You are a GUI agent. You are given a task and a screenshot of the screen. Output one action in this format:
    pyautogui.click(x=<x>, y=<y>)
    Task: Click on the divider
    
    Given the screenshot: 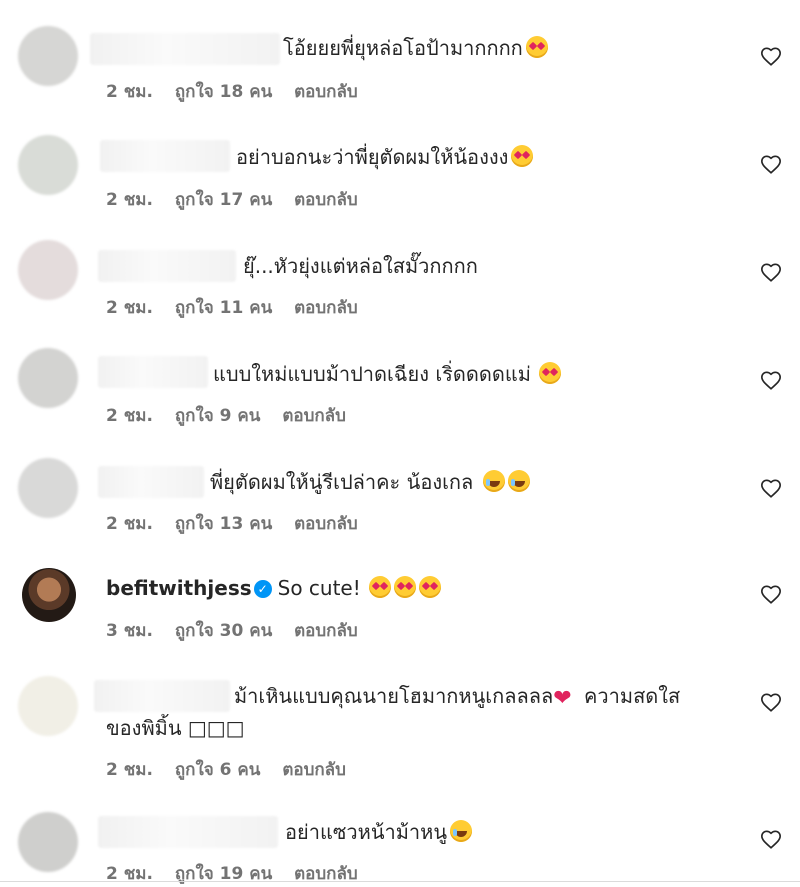 What is the action you would take?
    pyautogui.click(x=400, y=881)
    